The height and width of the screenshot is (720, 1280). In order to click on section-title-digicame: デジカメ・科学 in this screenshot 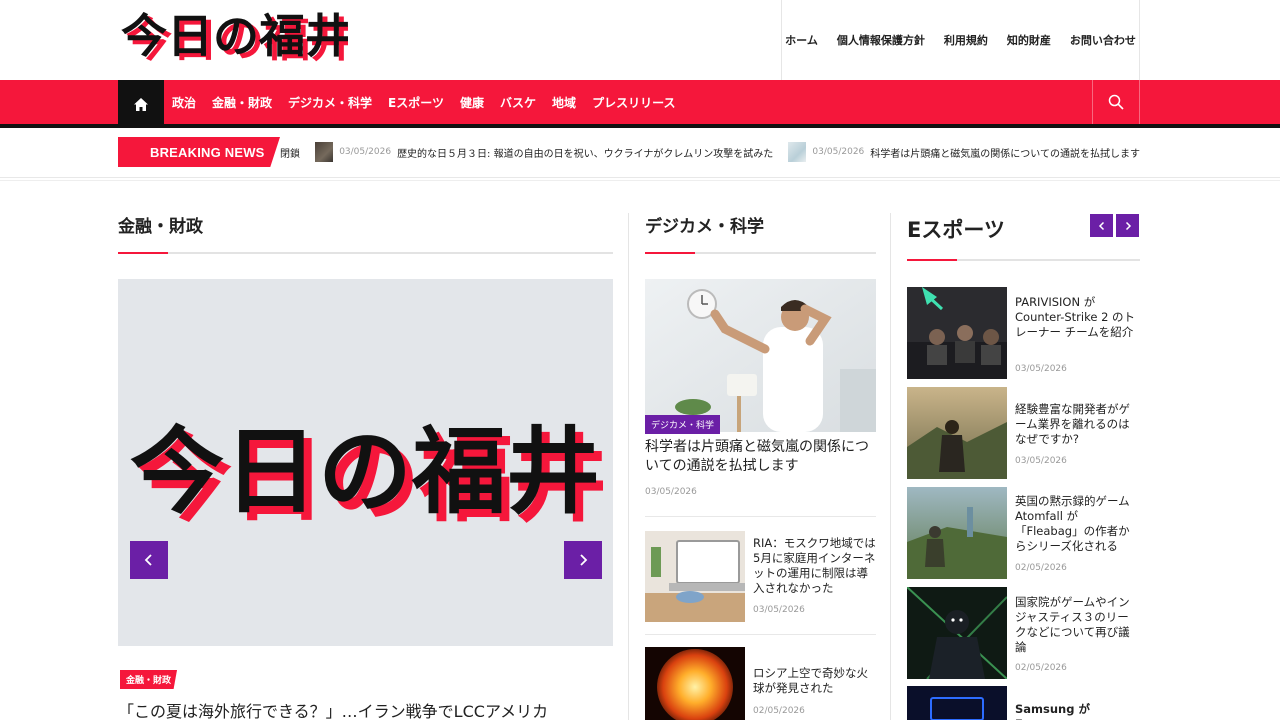, I will do `click(704, 224)`.